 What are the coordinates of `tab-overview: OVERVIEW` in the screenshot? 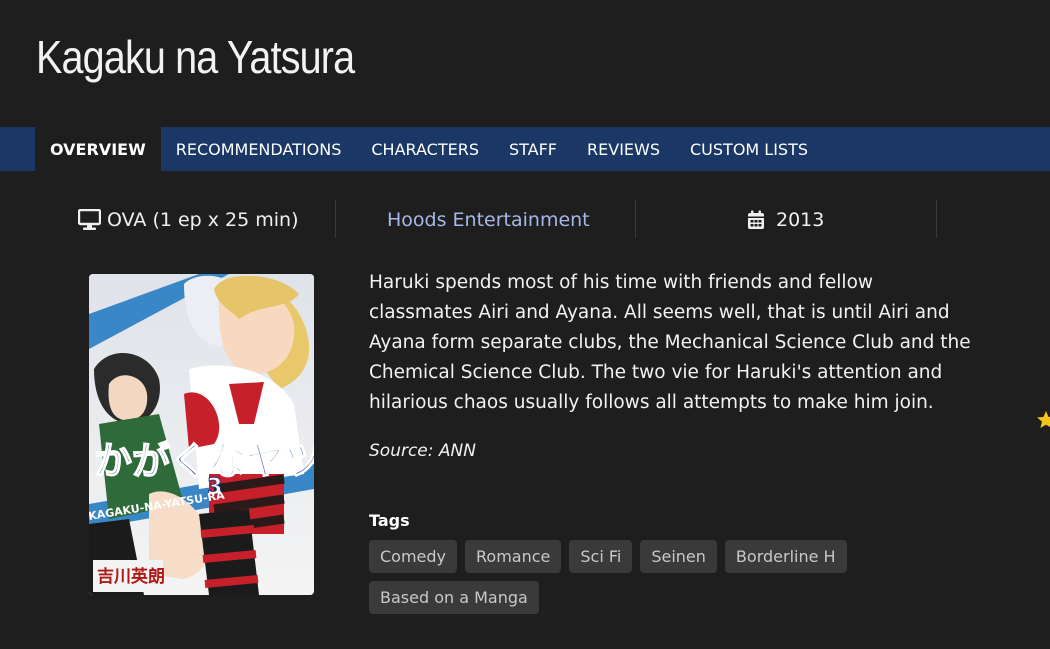 It's located at (98, 149).